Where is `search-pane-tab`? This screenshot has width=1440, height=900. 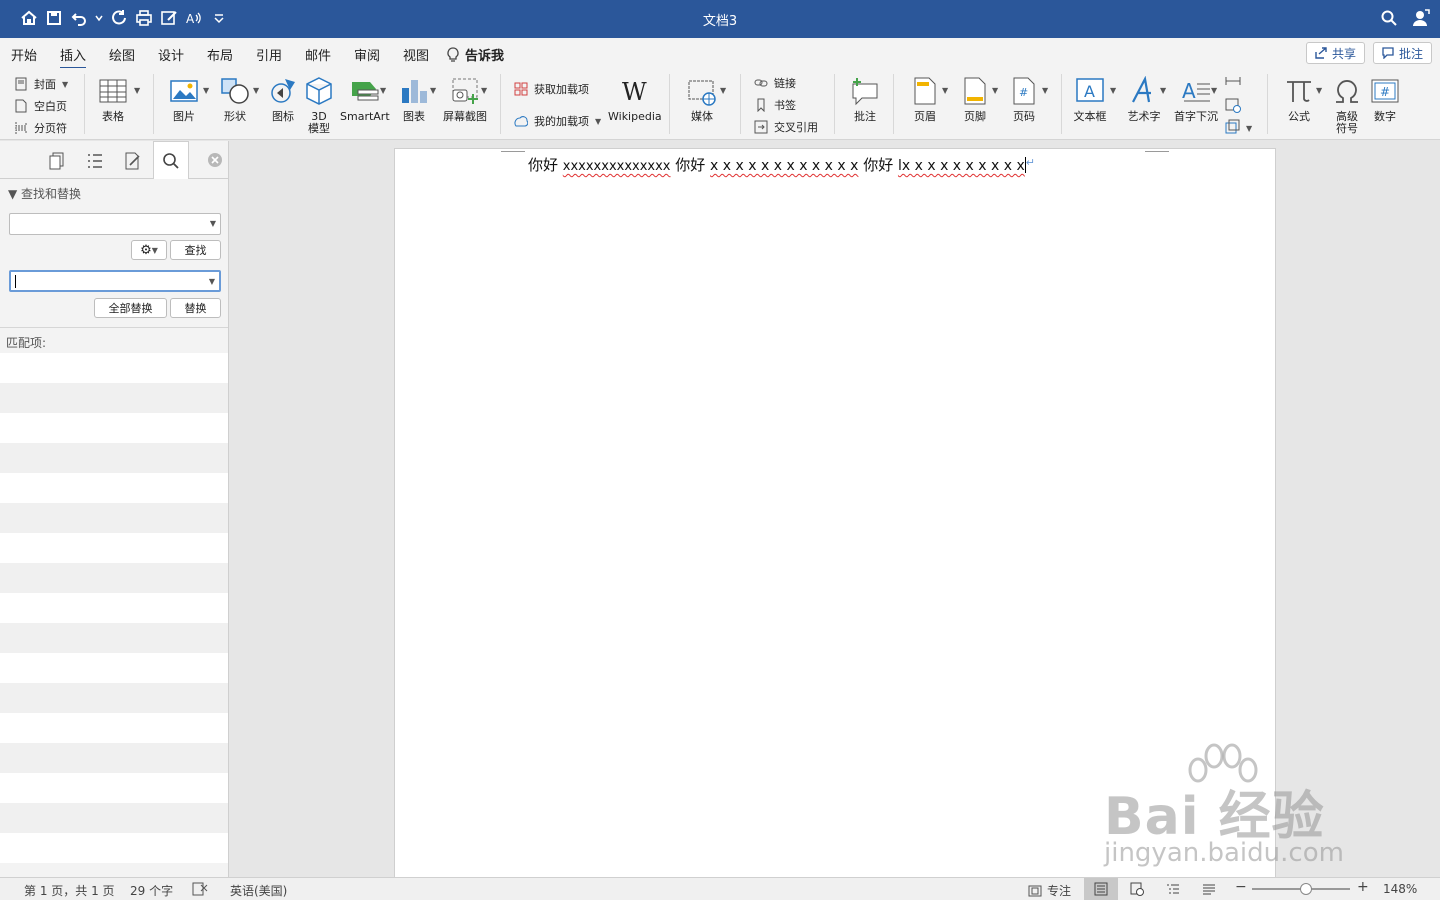
search-pane-tab is located at coordinates (171, 160).